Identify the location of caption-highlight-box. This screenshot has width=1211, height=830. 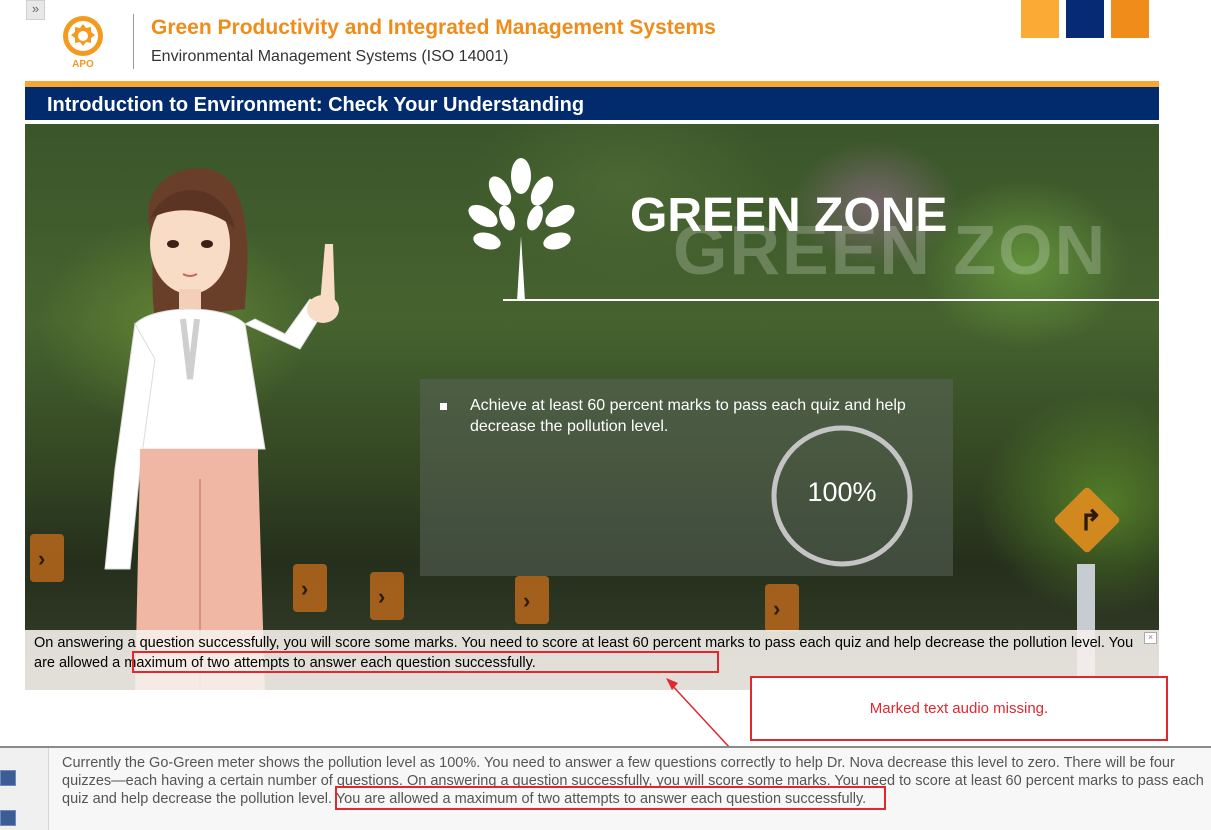
(425, 662).